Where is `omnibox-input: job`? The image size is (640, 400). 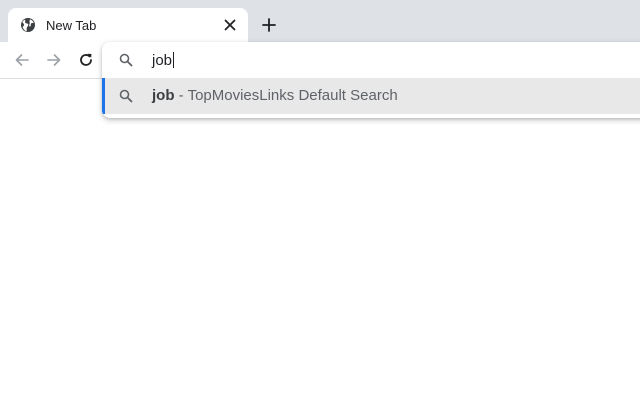
omnibox-input: job is located at coordinates (163, 60).